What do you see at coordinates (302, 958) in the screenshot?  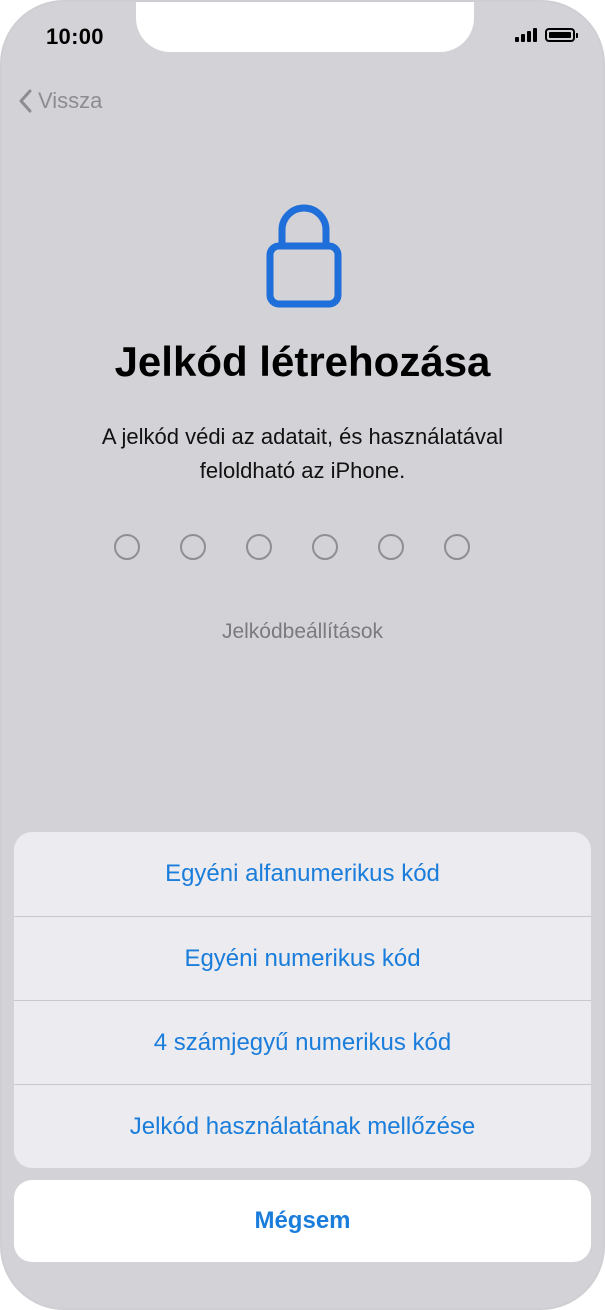 I see `option-custom-numeric: Egyéni numerikus kód` at bounding box center [302, 958].